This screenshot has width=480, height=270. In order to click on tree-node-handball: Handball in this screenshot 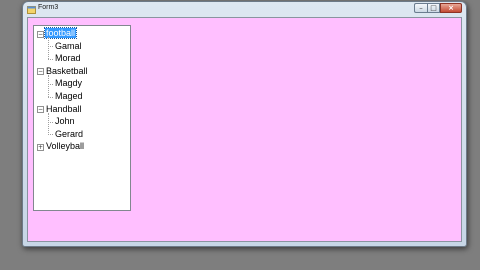, I will do `click(64, 109)`.